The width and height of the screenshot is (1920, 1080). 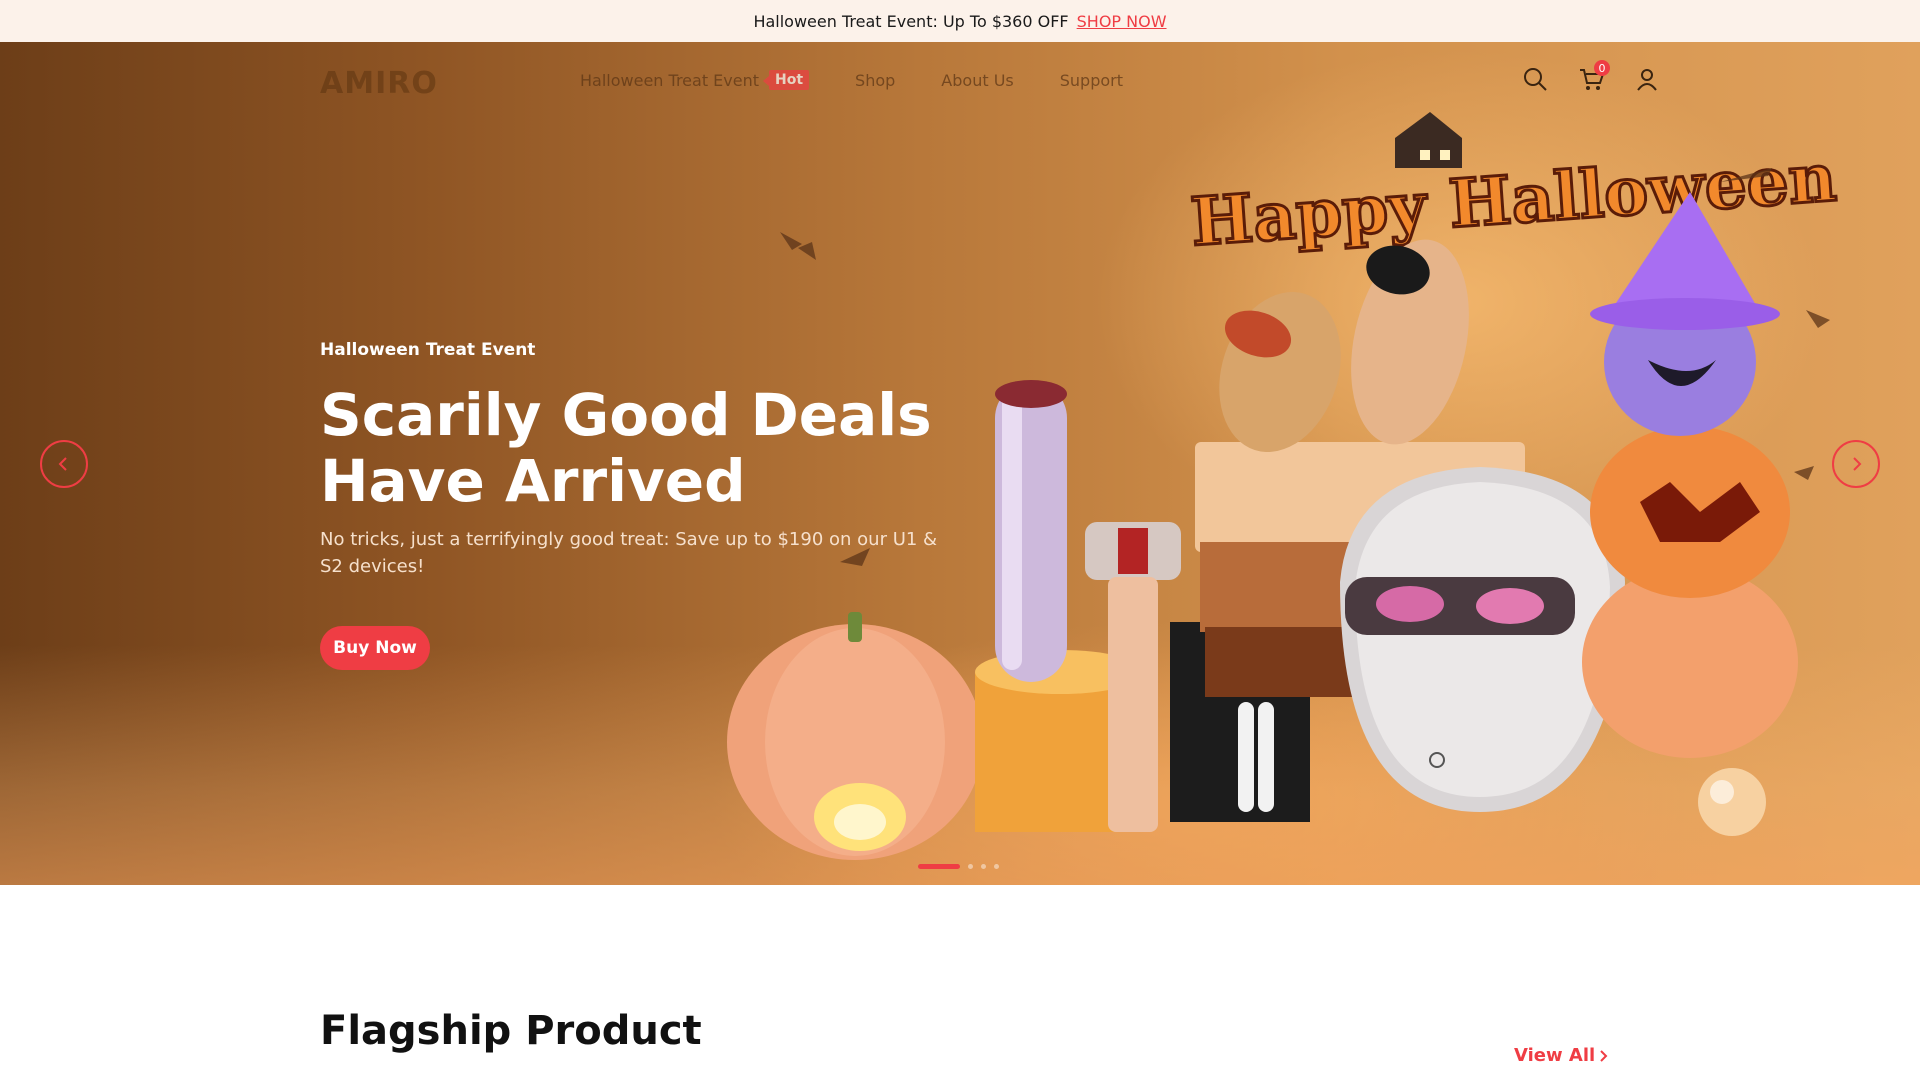 What do you see at coordinates (1031, 531) in the screenshot?
I see `device-wand-purple` at bounding box center [1031, 531].